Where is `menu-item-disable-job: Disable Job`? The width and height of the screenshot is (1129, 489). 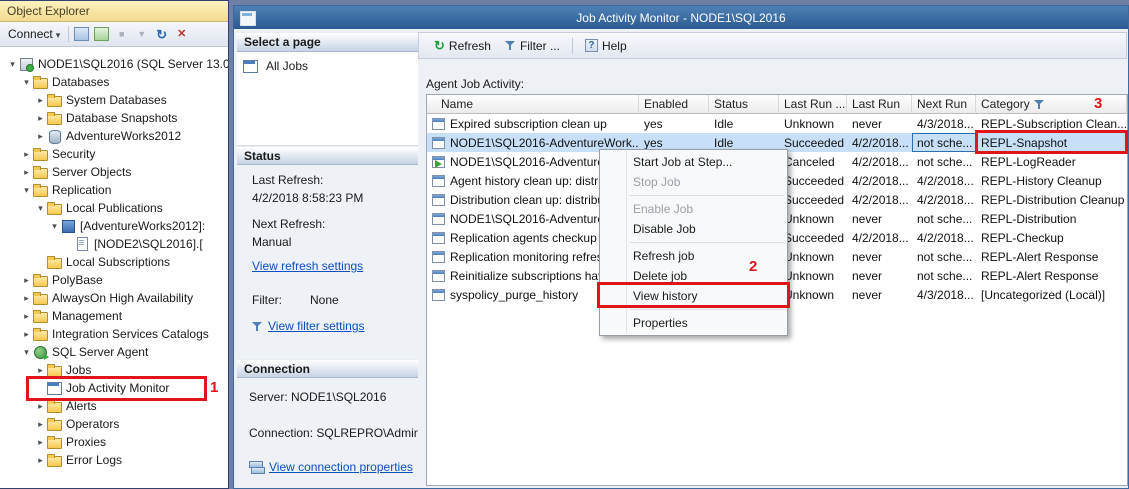
menu-item-disable-job: Disable Job is located at coordinates (693, 229).